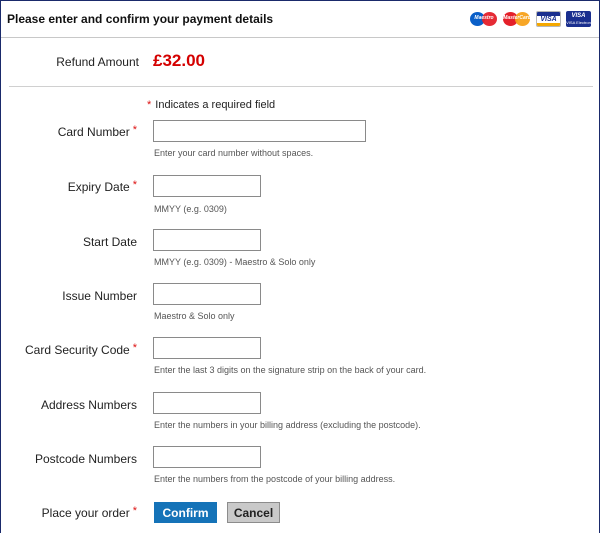 Image resolution: width=602 pixels, height=533 pixels. I want to click on issue-number-label: Issue Number, so click(99, 296).